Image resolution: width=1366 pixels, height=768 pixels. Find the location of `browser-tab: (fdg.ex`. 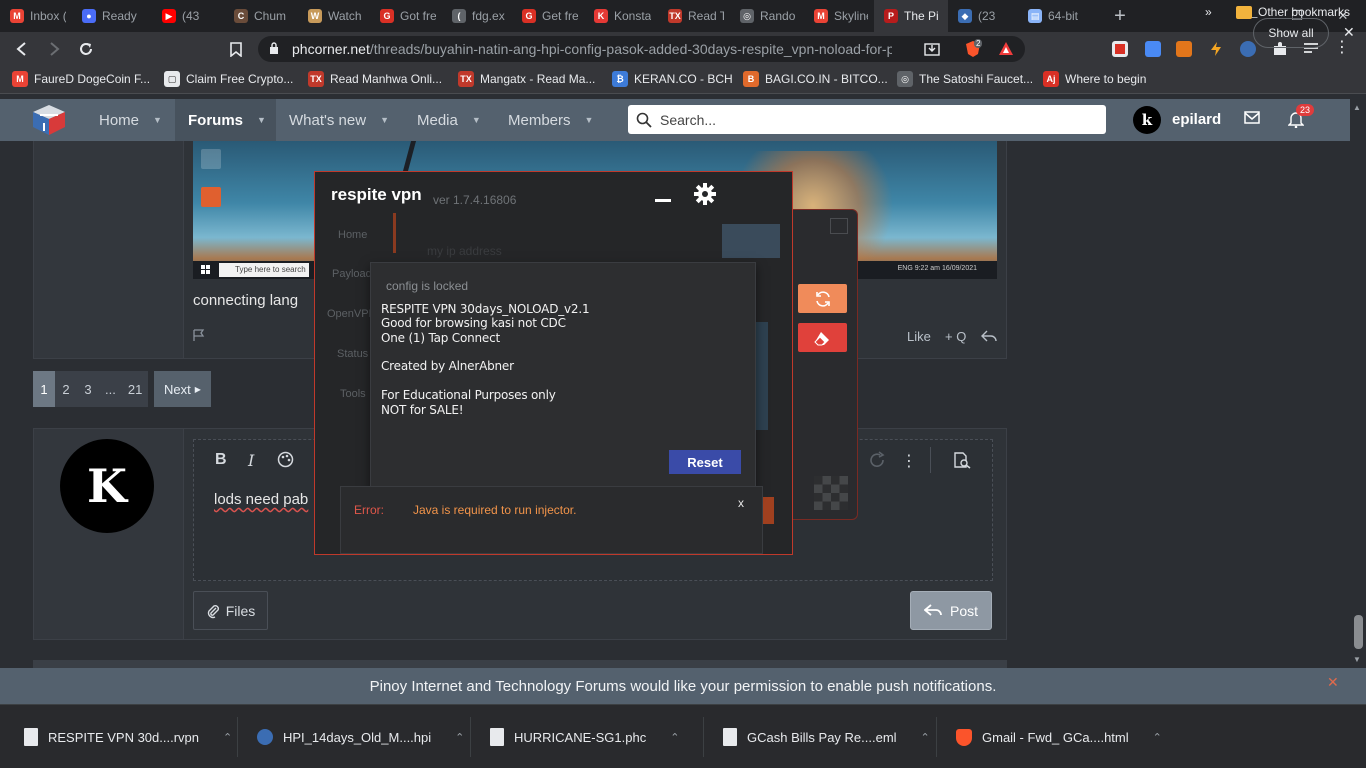

browser-tab: (fdg.ex is located at coordinates (477, 16).